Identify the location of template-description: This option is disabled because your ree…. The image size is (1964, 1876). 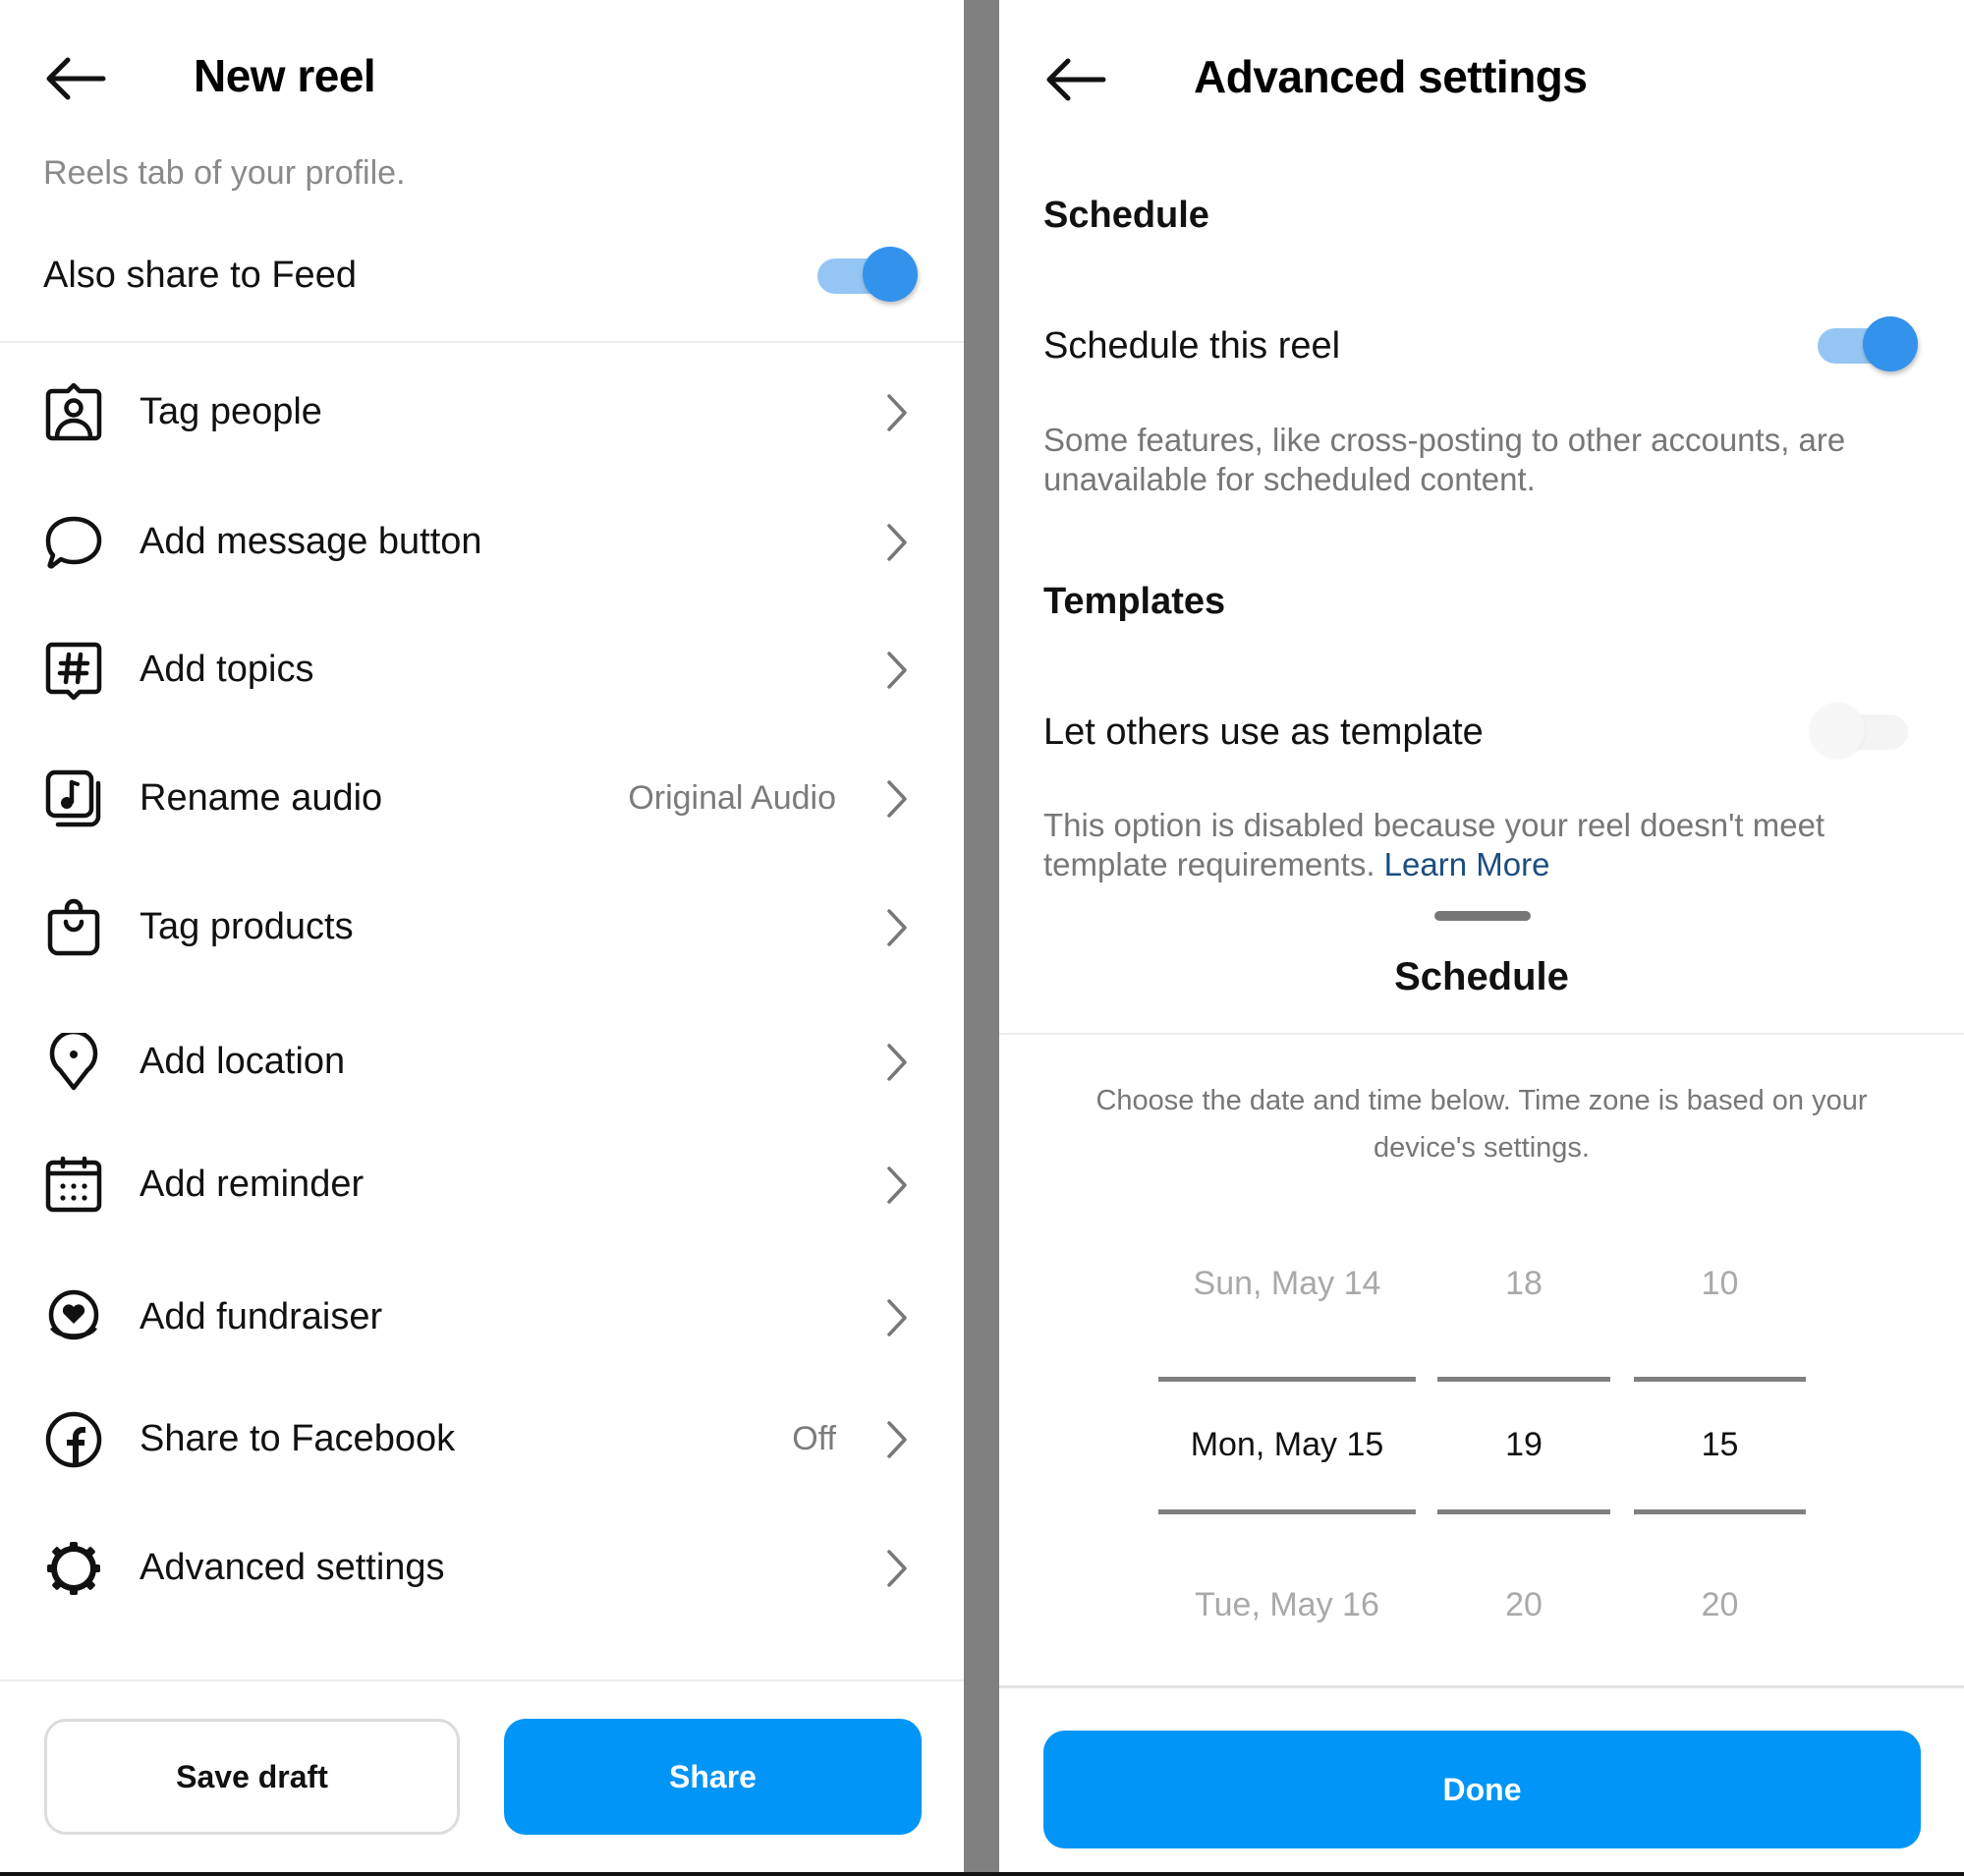
(1481, 845).